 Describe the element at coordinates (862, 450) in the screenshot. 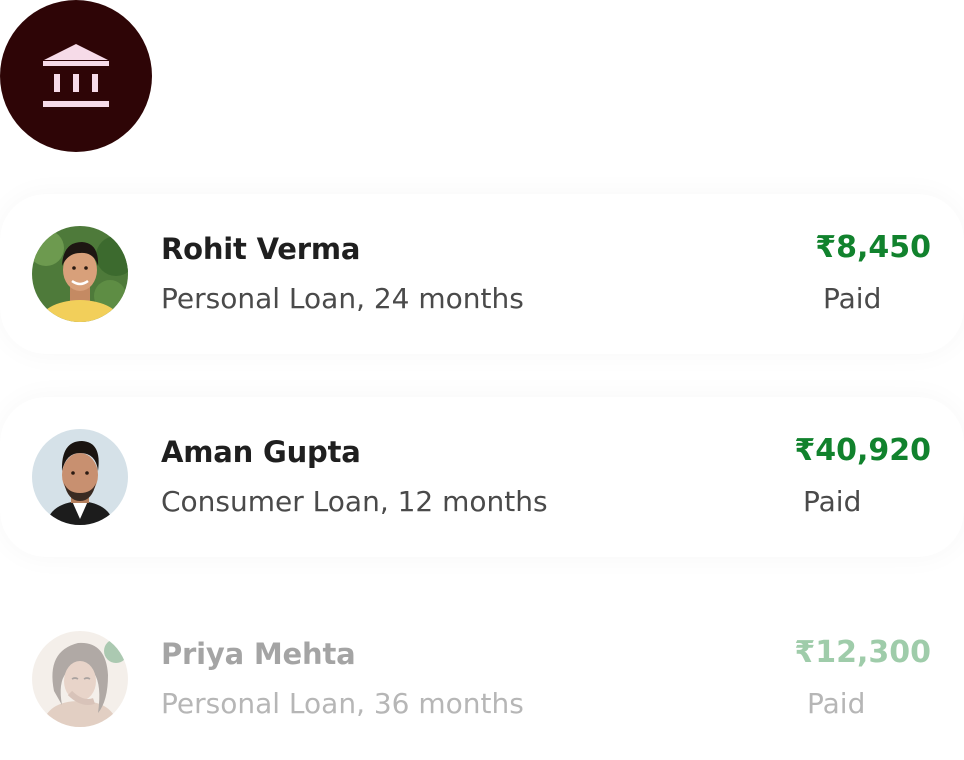

I see `amount: ₹40,920` at that location.